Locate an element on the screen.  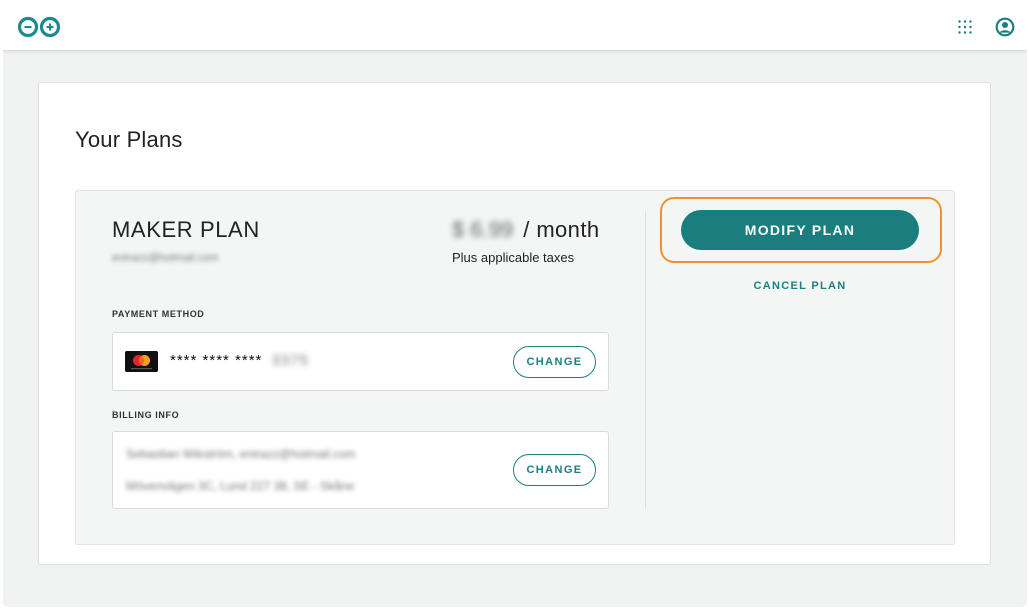
billing-name-email: Sebastian Wikström, entrazz@hotmail.com is located at coordinates (241, 454).